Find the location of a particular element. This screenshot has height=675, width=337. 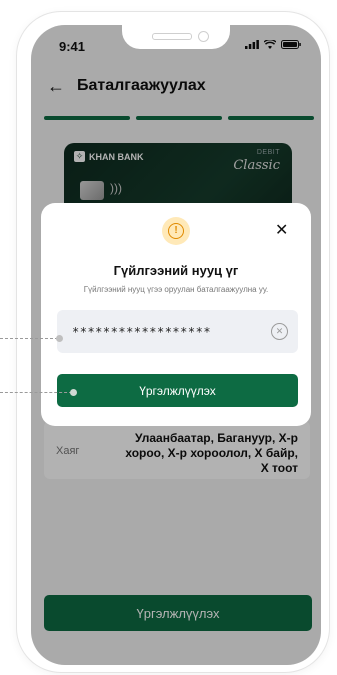

speaker-icon is located at coordinates (172, 36).